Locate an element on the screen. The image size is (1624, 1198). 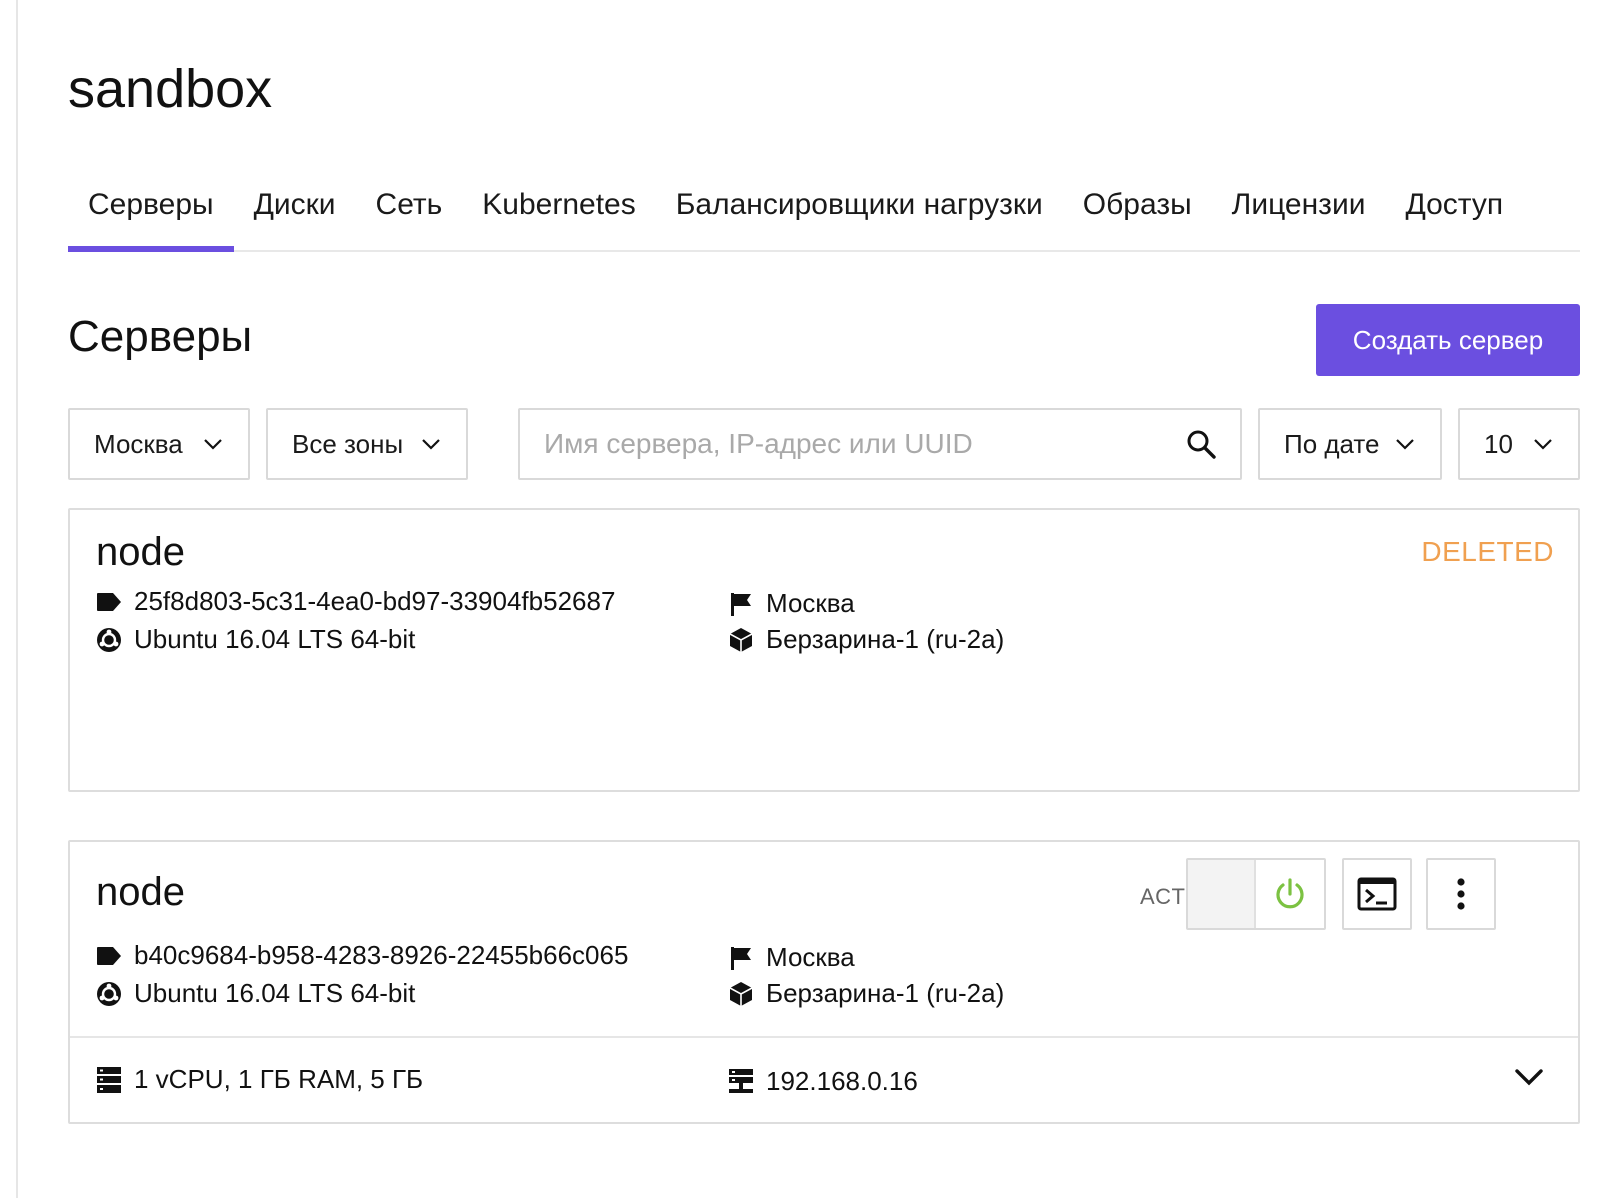
zone-select: Все зоны is located at coordinates (367, 444).